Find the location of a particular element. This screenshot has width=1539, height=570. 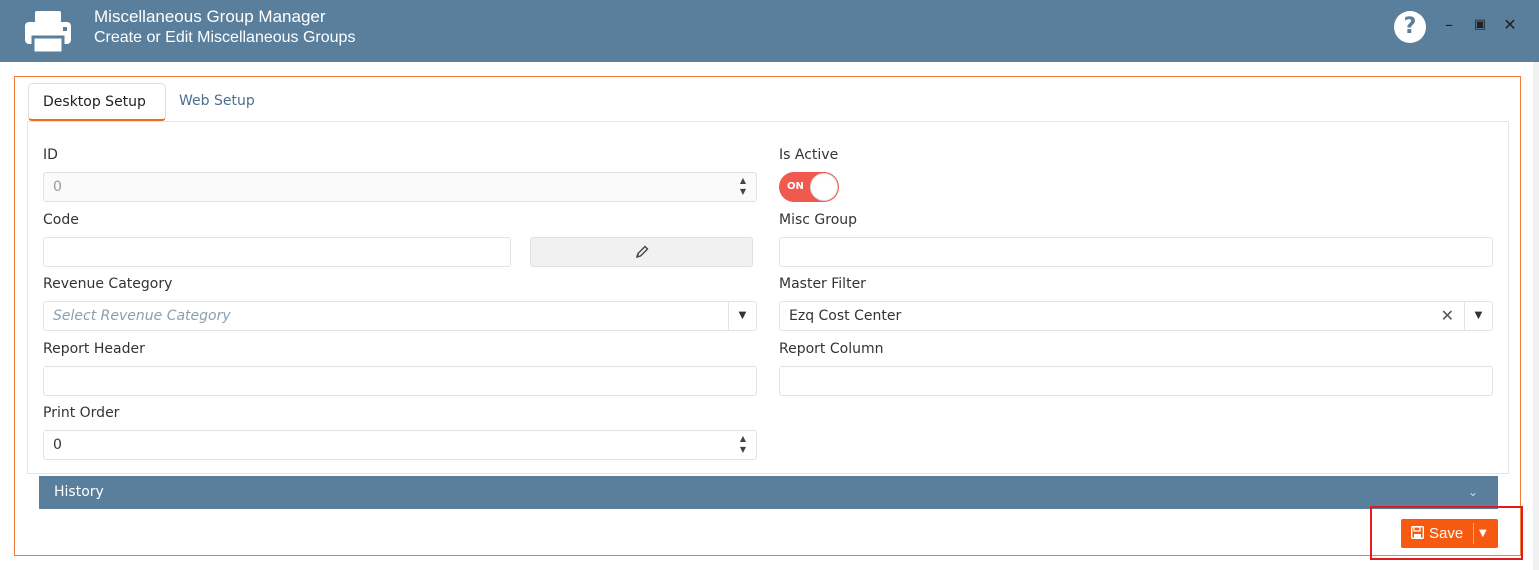

tab-web-setup: Web Setup is located at coordinates (220, 102).